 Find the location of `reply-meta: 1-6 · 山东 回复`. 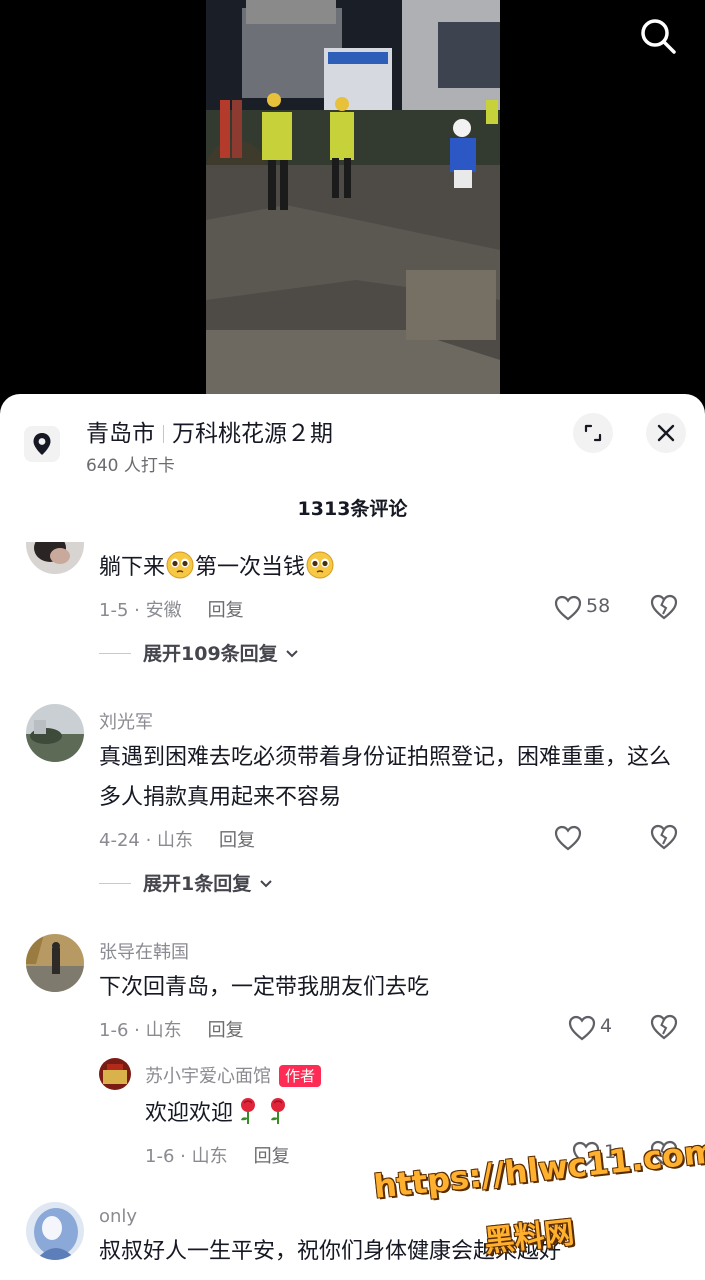

reply-meta: 1-6 · 山东 回复 is located at coordinates (217, 1156).